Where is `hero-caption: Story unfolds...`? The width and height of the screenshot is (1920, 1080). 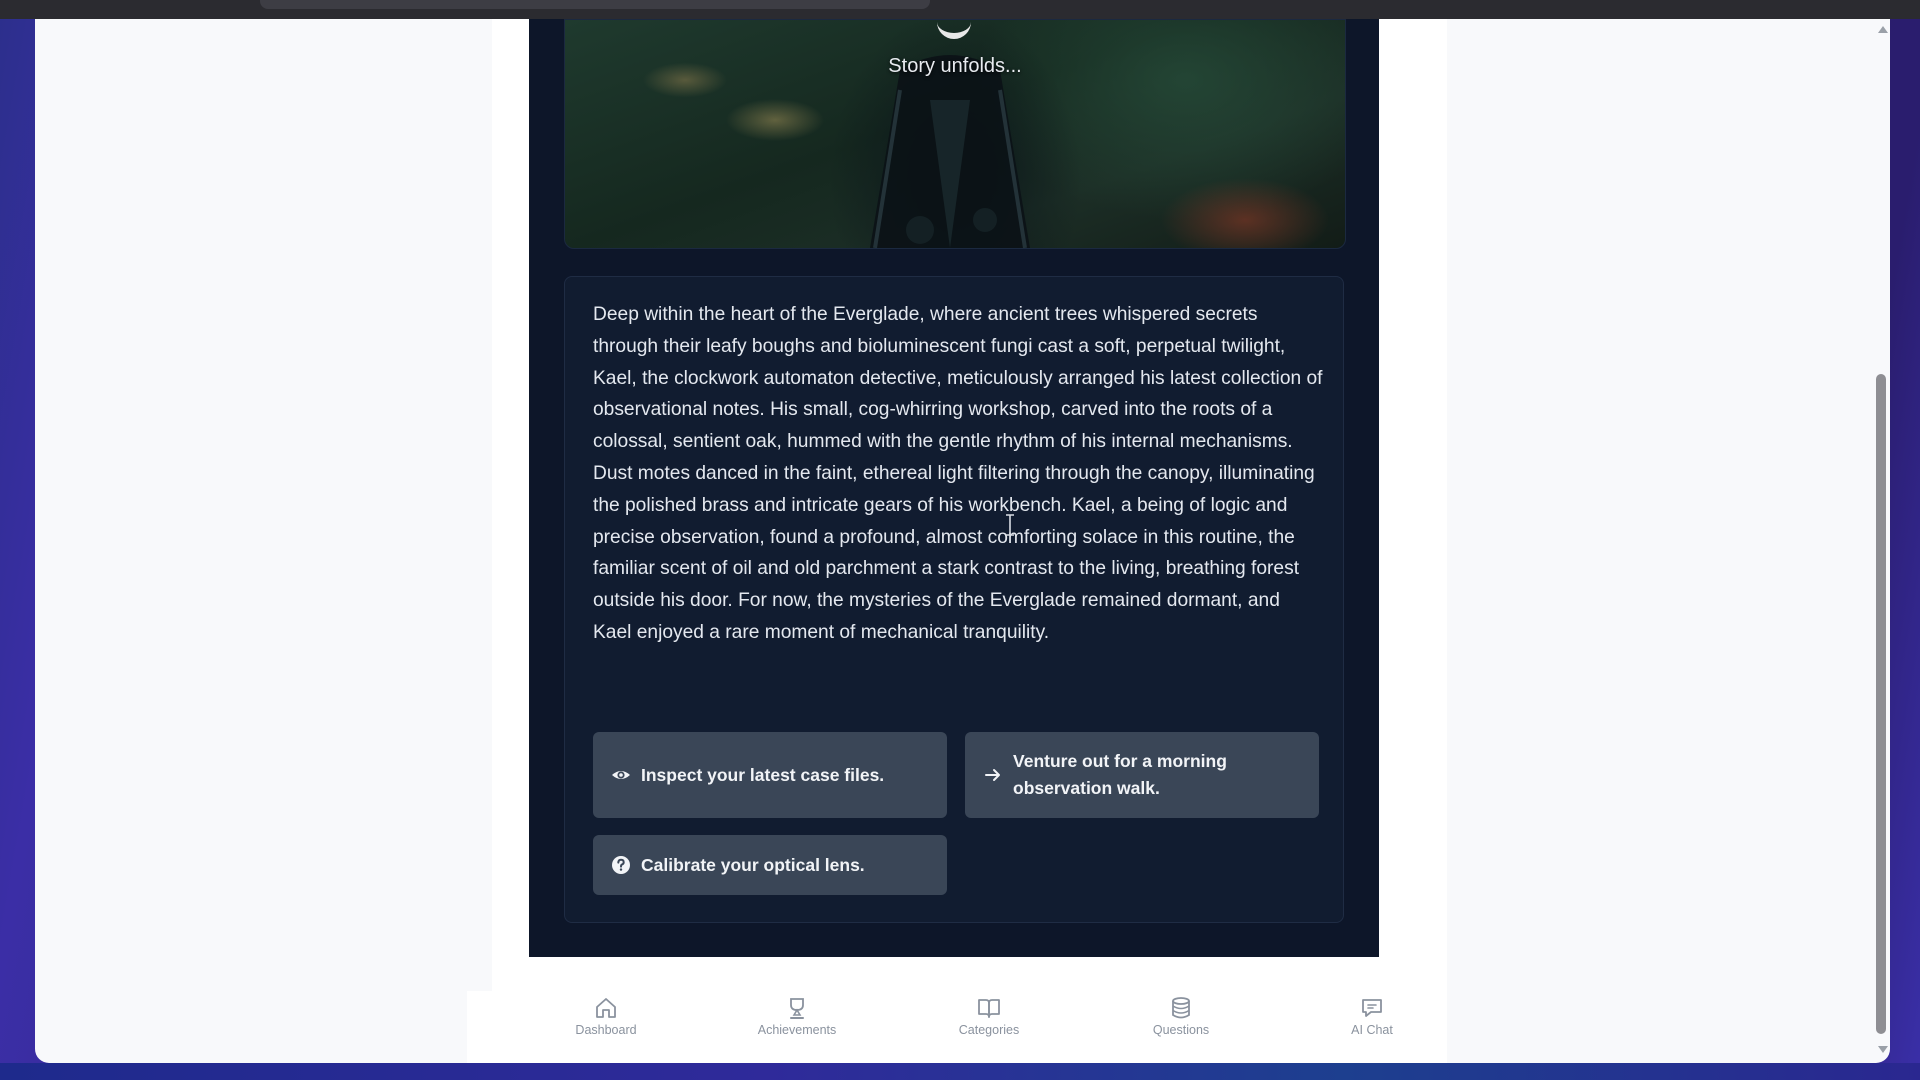 hero-caption: Story unfolds... is located at coordinates (955, 66).